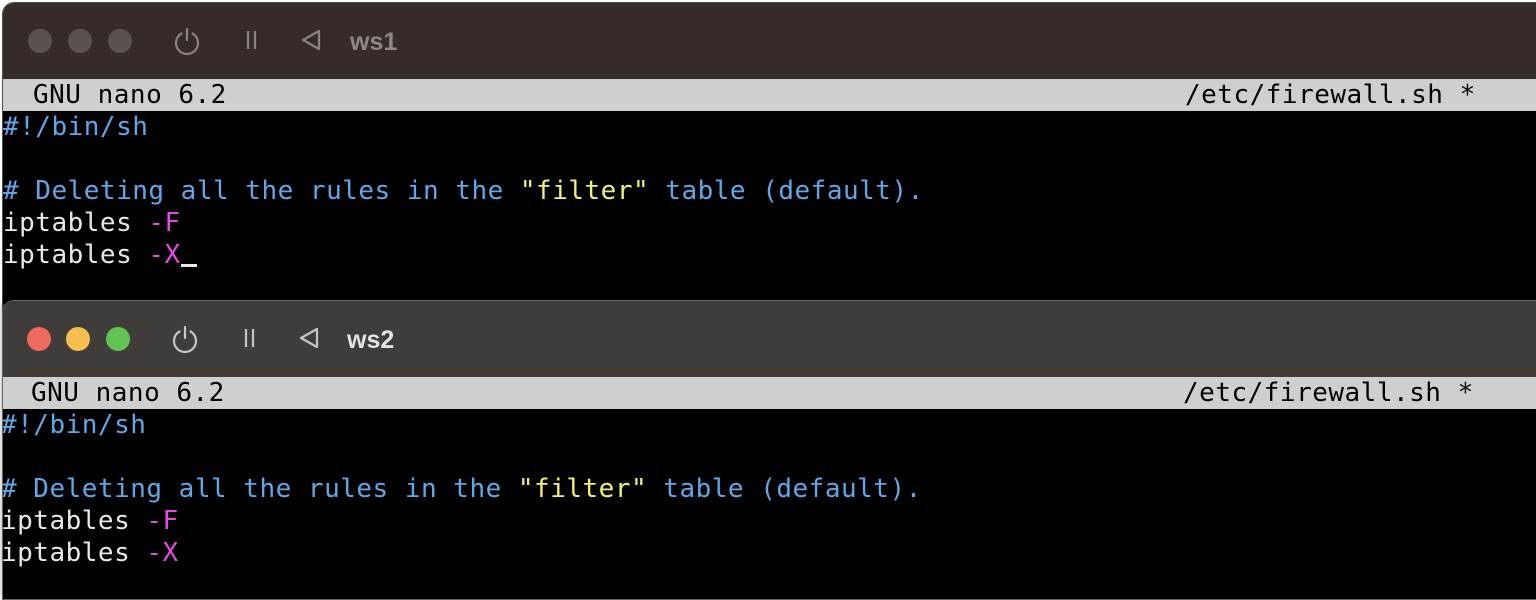 Image resolution: width=1536 pixels, height=600 pixels. I want to click on text-cursor, so click(188, 265).